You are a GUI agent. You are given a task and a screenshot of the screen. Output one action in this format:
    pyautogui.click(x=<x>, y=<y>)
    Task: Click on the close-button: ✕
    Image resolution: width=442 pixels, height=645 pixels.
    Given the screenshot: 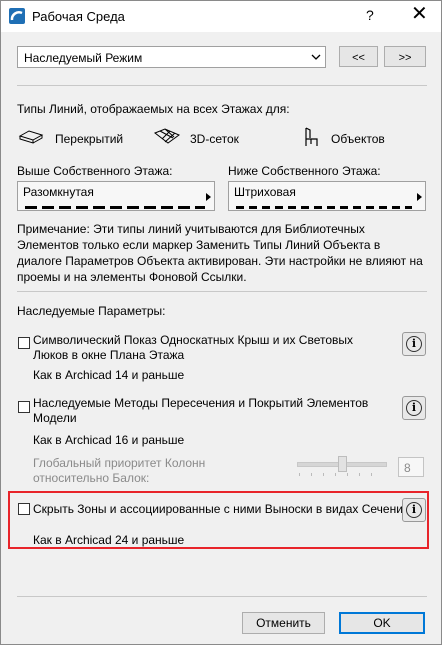 What is the action you would take?
    pyautogui.click(x=419, y=14)
    